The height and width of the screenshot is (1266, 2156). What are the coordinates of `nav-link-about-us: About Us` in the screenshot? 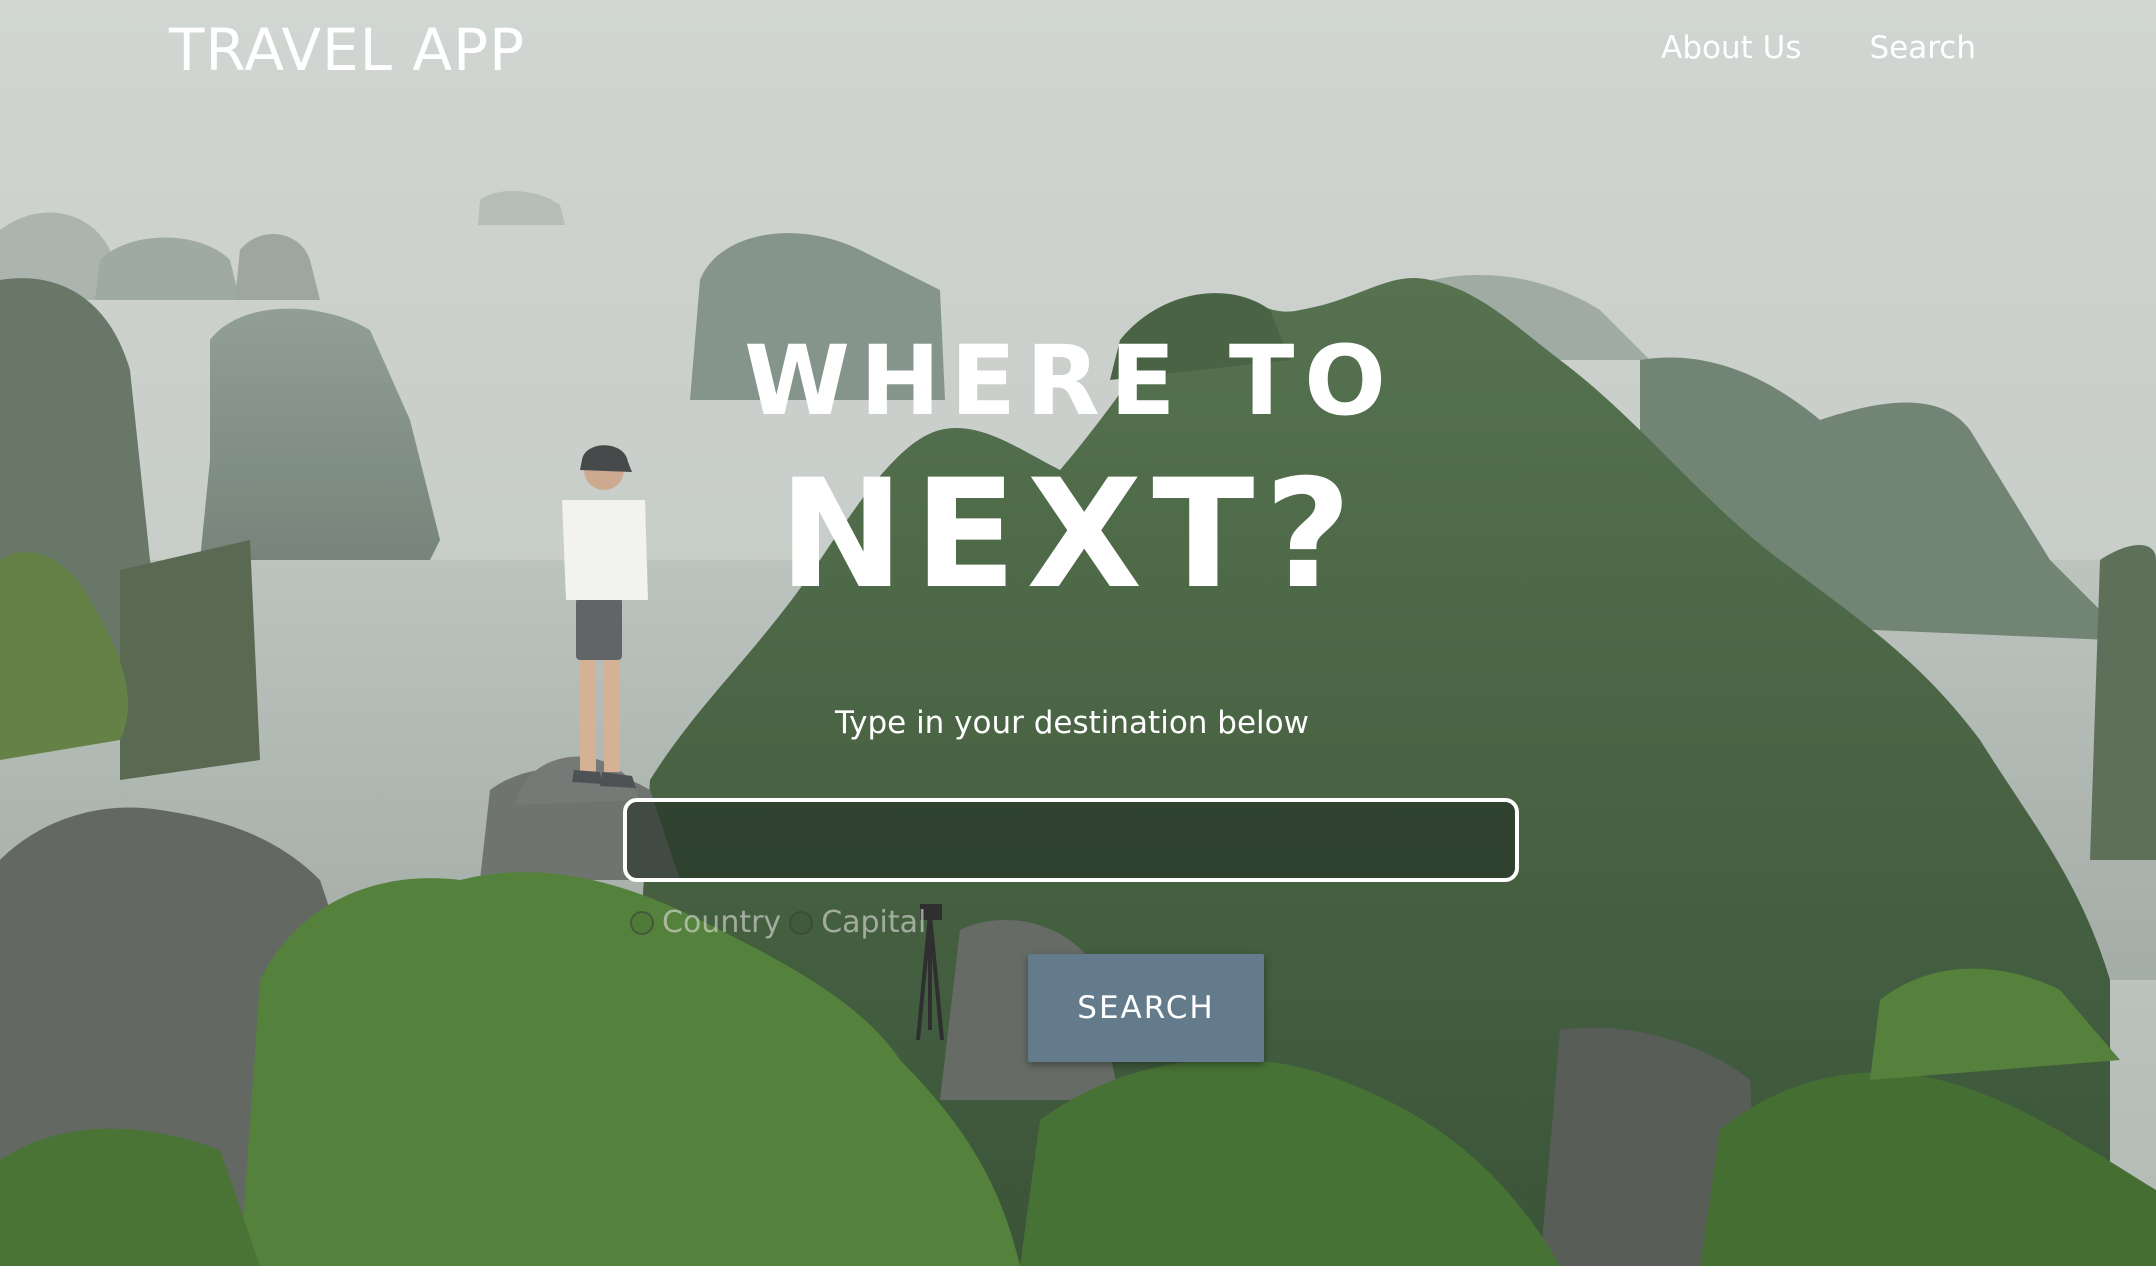 It's located at (1731, 48).